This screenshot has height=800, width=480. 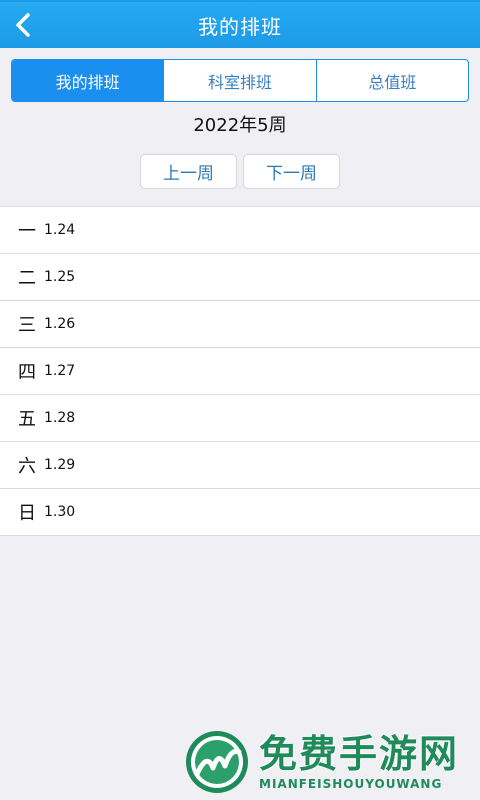 I want to click on next-week-button: 下一周, so click(x=291, y=171).